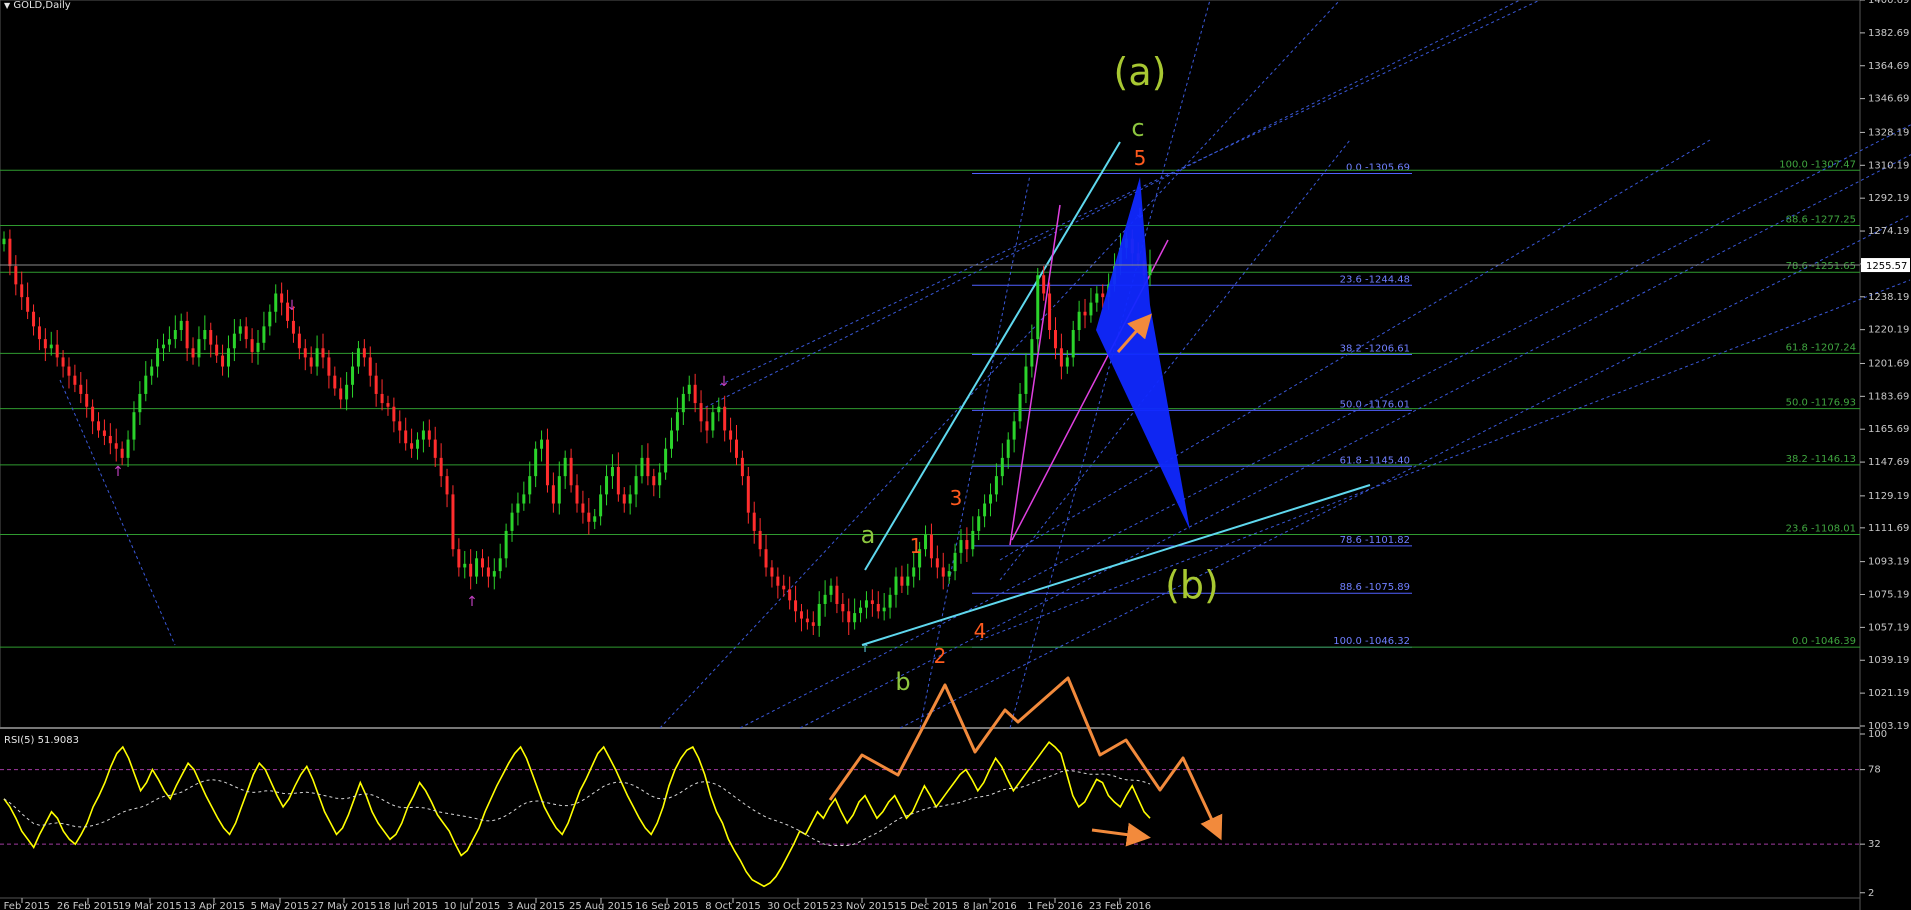  What do you see at coordinates (1140, 72) in the screenshot?
I see `wave-major-a: (a)` at bounding box center [1140, 72].